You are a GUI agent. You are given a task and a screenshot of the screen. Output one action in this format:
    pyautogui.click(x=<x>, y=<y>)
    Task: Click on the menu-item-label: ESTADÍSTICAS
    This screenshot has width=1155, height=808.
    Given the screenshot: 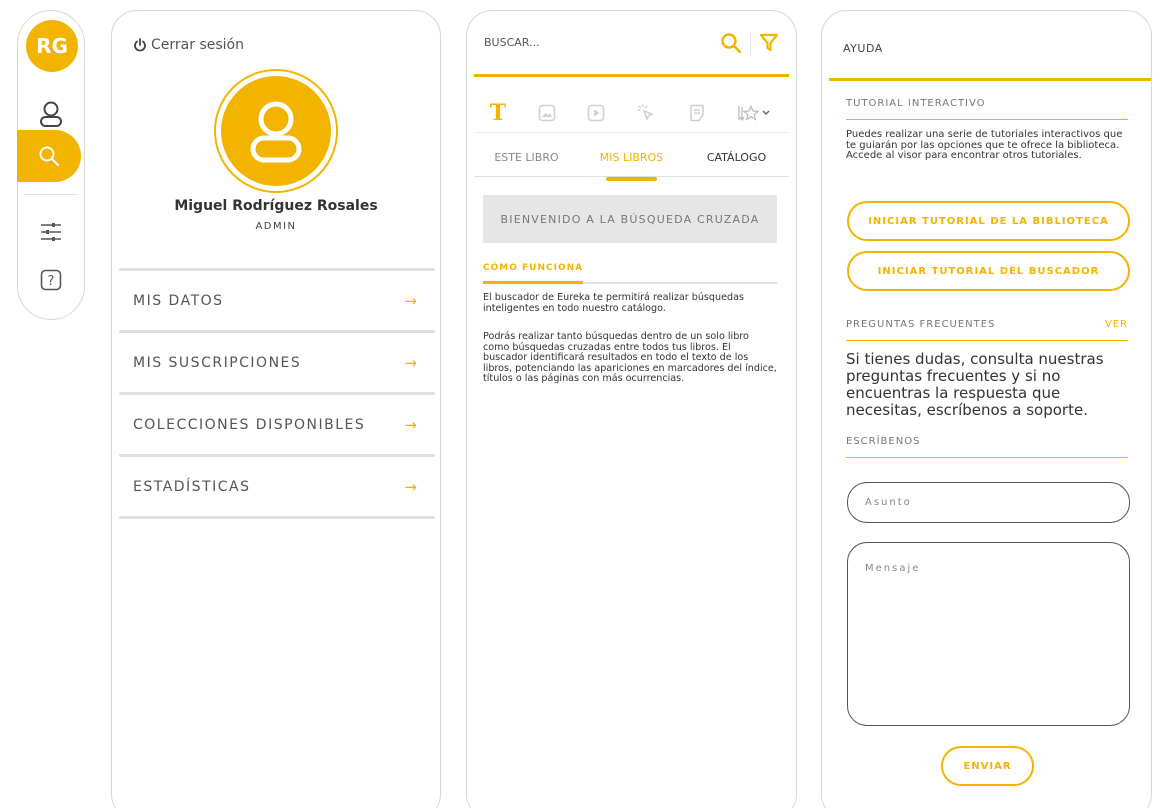 What is the action you would take?
    pyautogui.click(x=192, y=486)
    